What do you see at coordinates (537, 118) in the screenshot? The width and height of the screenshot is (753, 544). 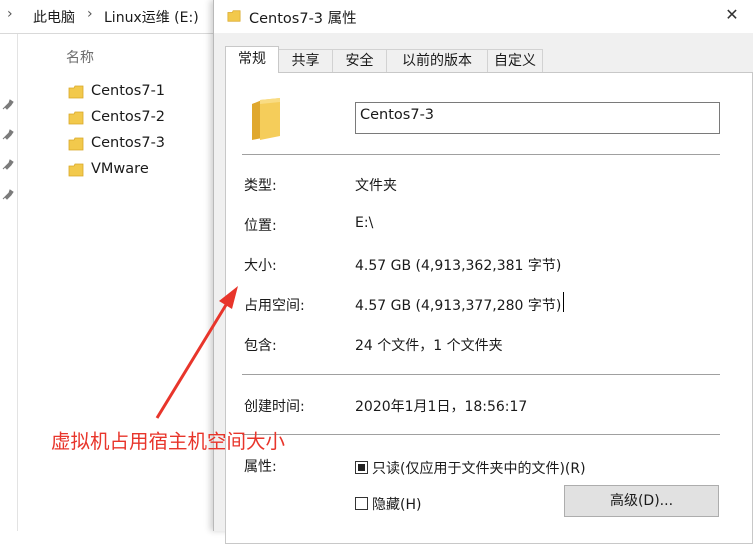 I see `folder-name-input: Centos7-3` at bounding box center [537, 118].